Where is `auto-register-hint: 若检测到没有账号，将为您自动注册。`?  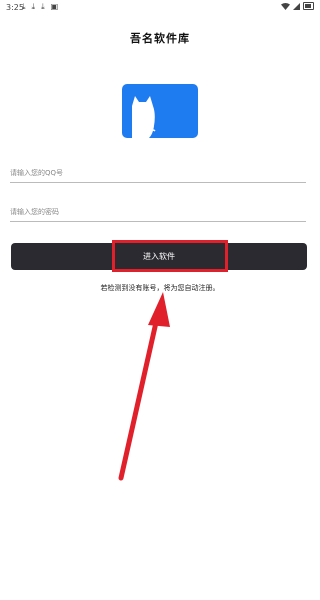
auto-register-hint: 若检测到没有账号，将为您自动注册。 is located at coordinates (160, 288).